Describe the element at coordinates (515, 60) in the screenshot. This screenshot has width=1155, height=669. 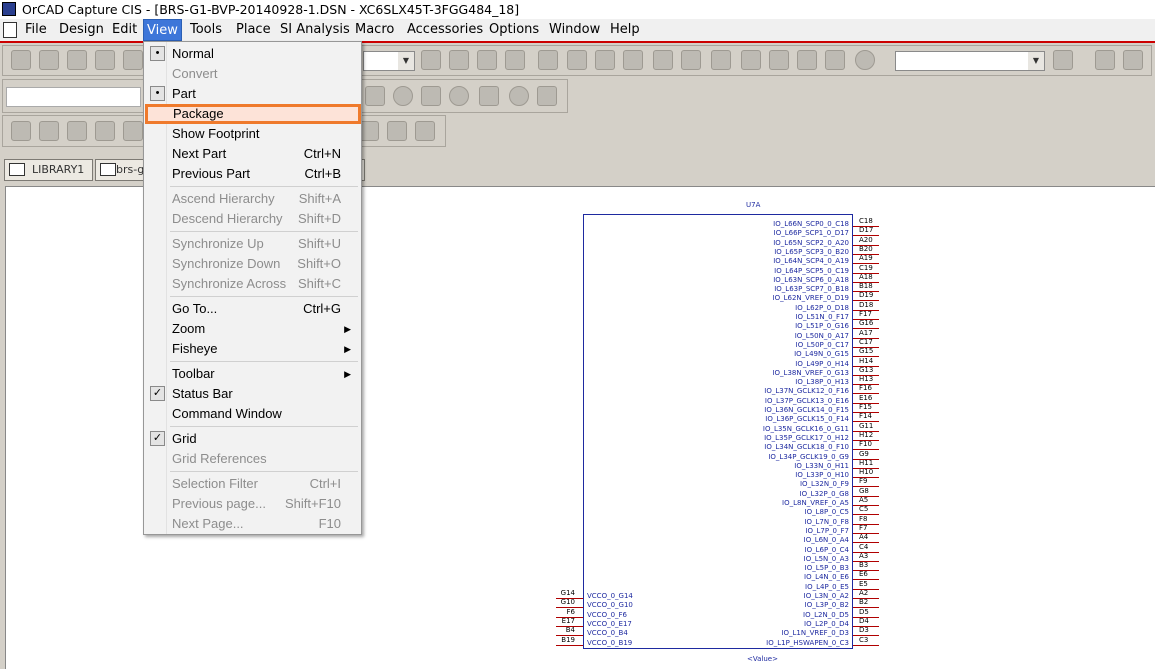
I see `zoom-all-icon` at that location.